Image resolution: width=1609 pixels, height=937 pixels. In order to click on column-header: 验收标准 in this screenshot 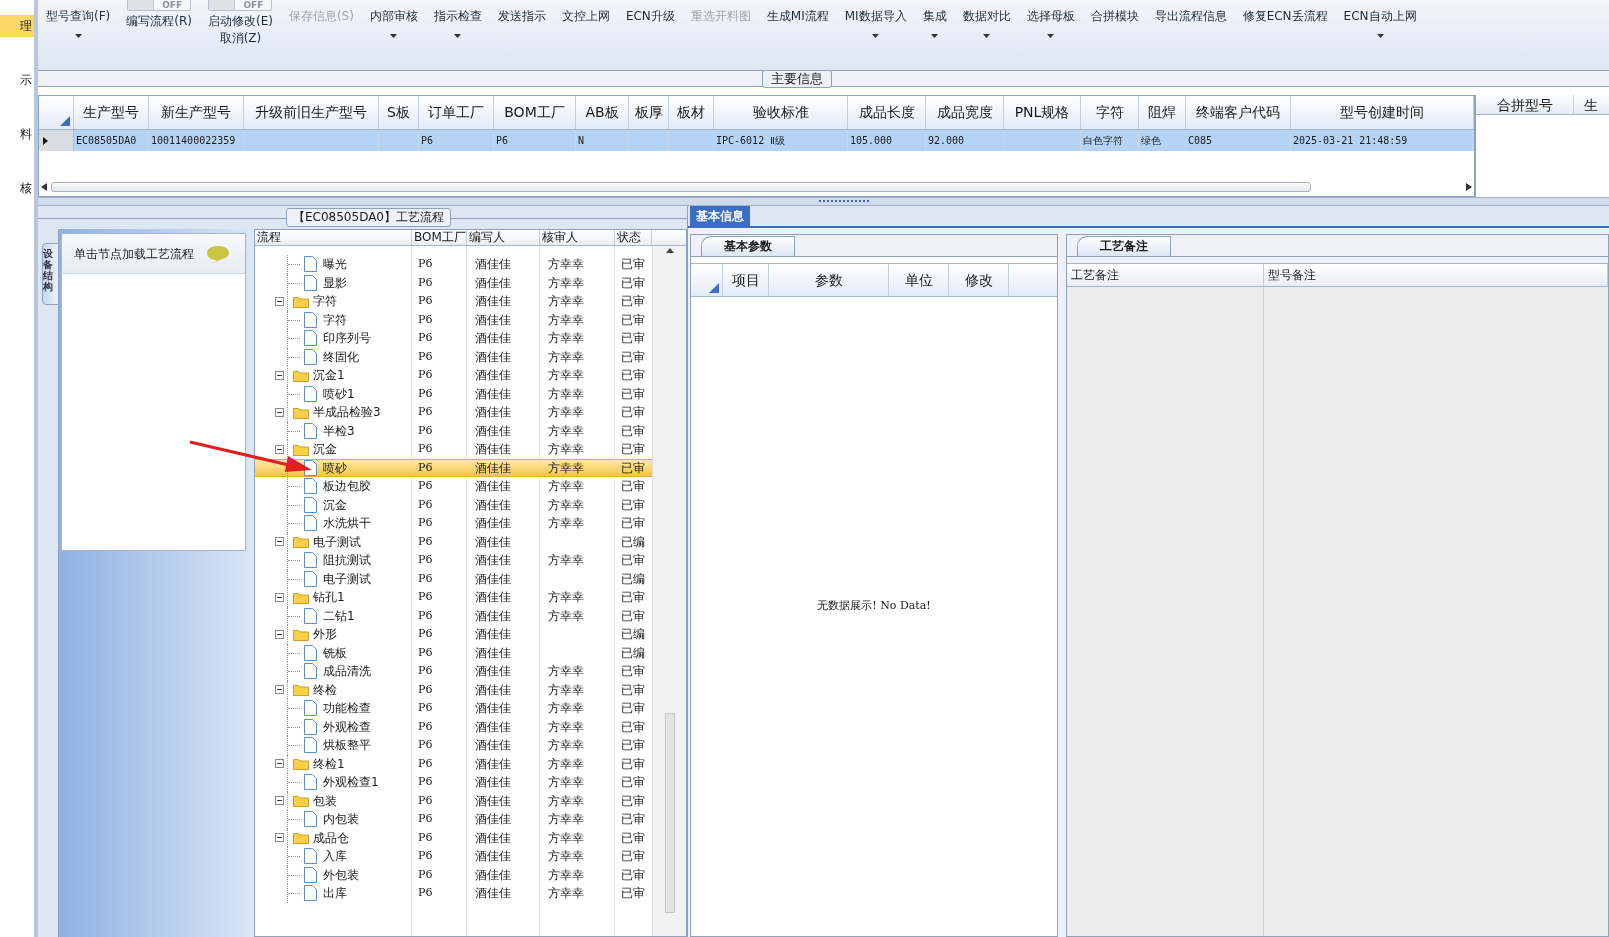, I will do `click(781, 112)`.